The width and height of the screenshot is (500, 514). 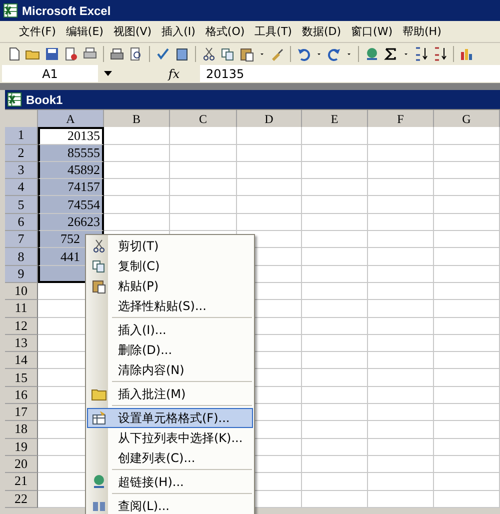 What do you see at coordinates (71, 223) in the screenshot?
I see `table-cell: 26623` at bounding box center [71, 223].